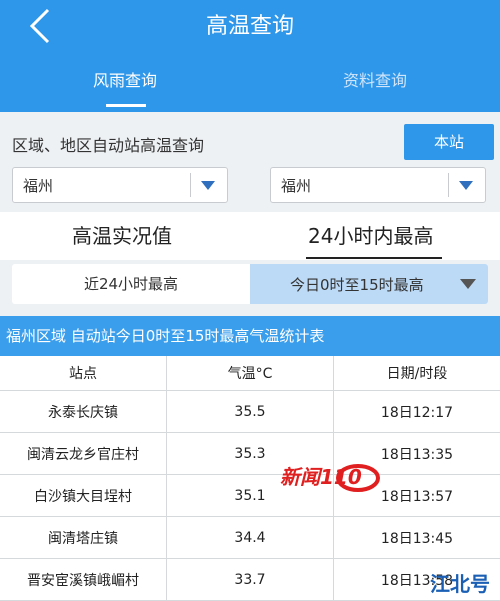 The height and width of the screenshot is (601, 500). What do you see at coordinates (249, 26) in the screenshot?
I see `page-title: 高温查询` at bounding box center [249, 26].